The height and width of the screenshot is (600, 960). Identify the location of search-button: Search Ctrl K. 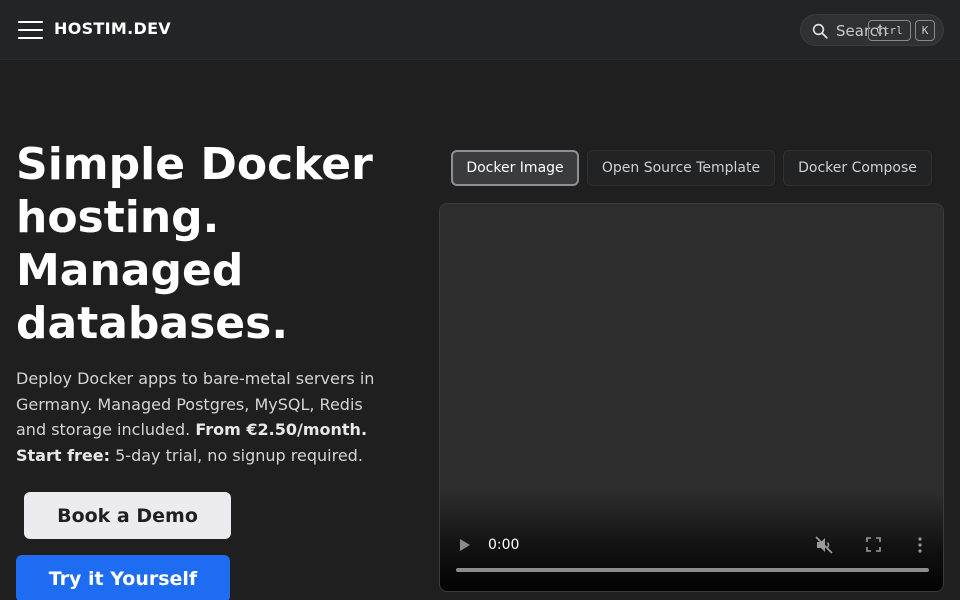
(872, 30).